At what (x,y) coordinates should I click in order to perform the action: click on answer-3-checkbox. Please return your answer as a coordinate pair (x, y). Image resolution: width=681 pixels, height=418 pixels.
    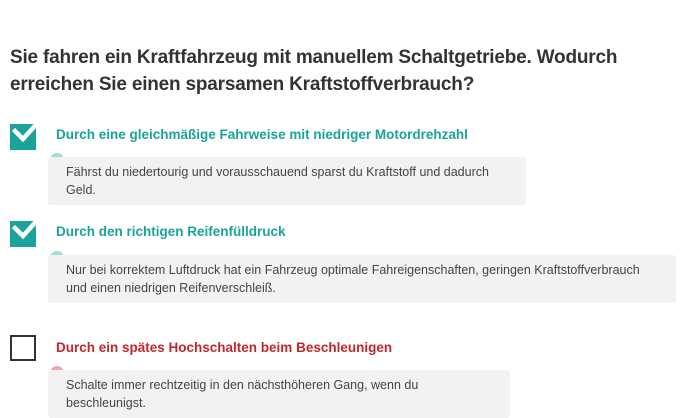
    Looking at the image, I should click on (23, 348).